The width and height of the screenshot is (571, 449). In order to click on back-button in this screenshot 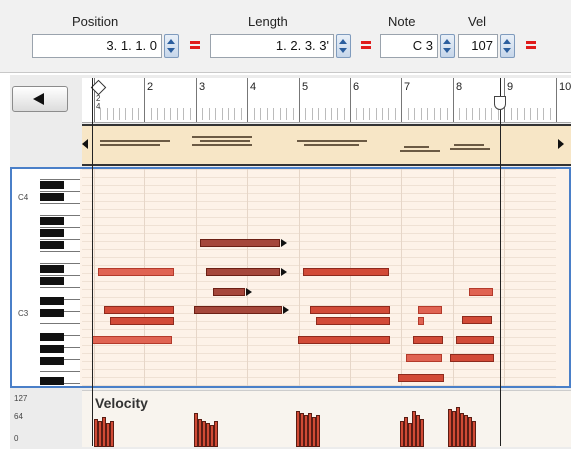, I will do `click(40, 99)`.